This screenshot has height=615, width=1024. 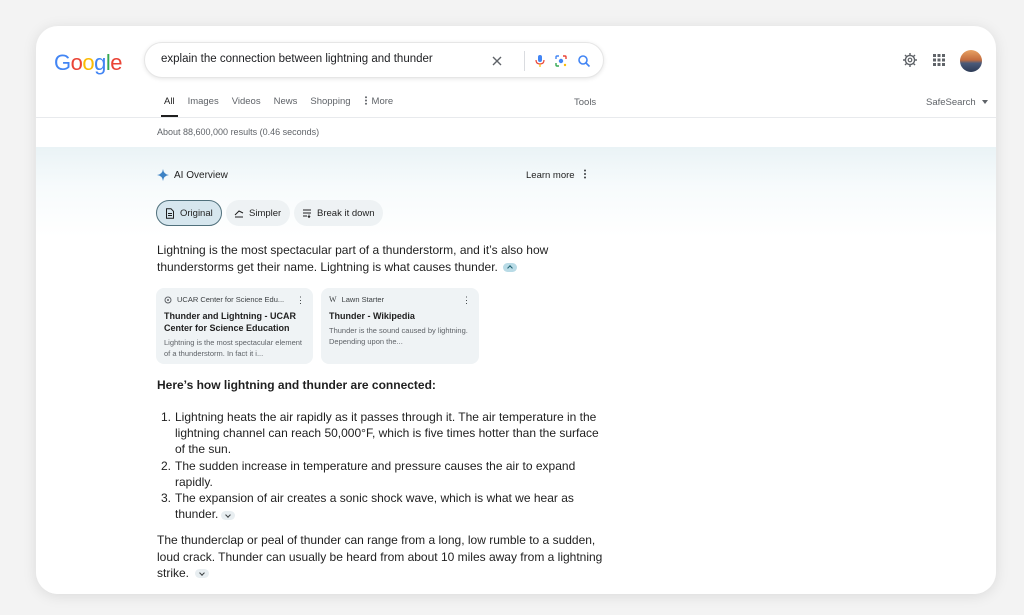 I want to click on mode-simpler-label: Simpler, so click(x=265, y=213).